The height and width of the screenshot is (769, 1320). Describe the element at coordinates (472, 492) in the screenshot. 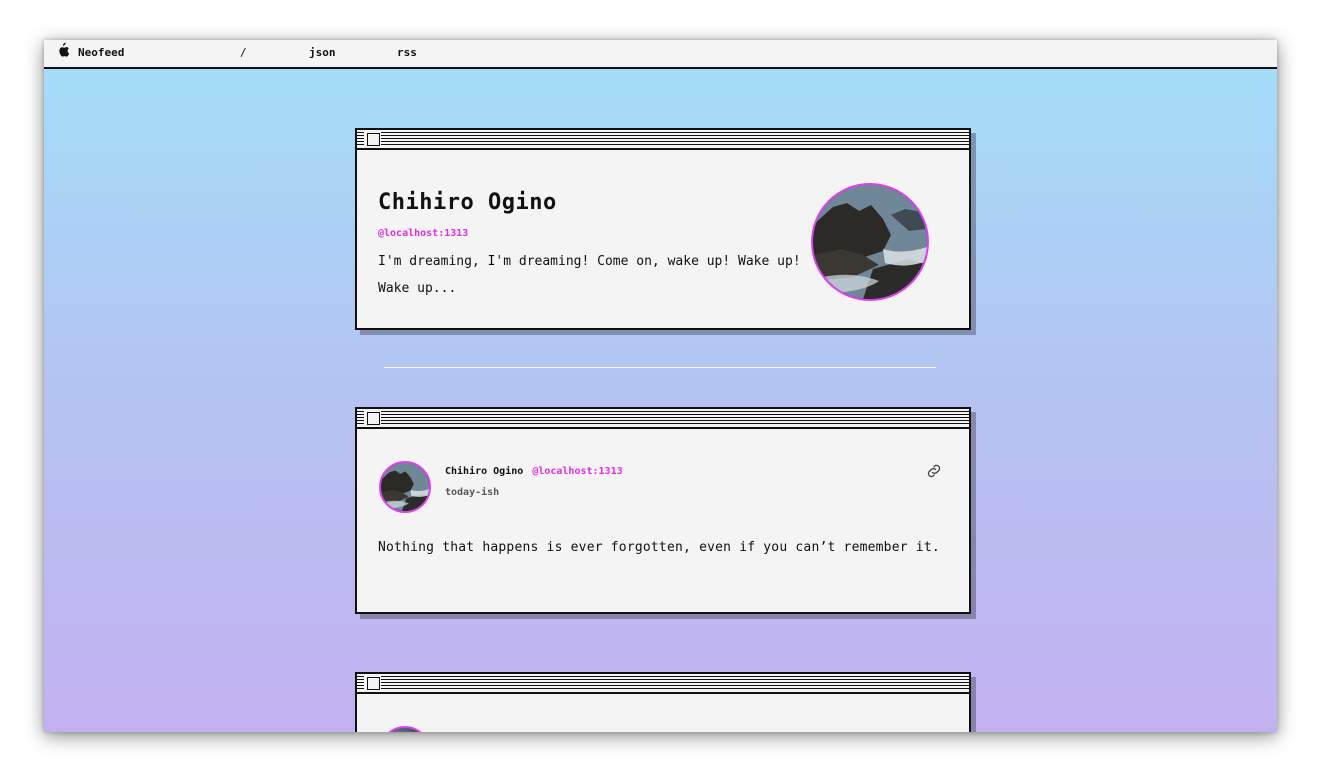

I see `post-timestamp: today-ish` at that location.